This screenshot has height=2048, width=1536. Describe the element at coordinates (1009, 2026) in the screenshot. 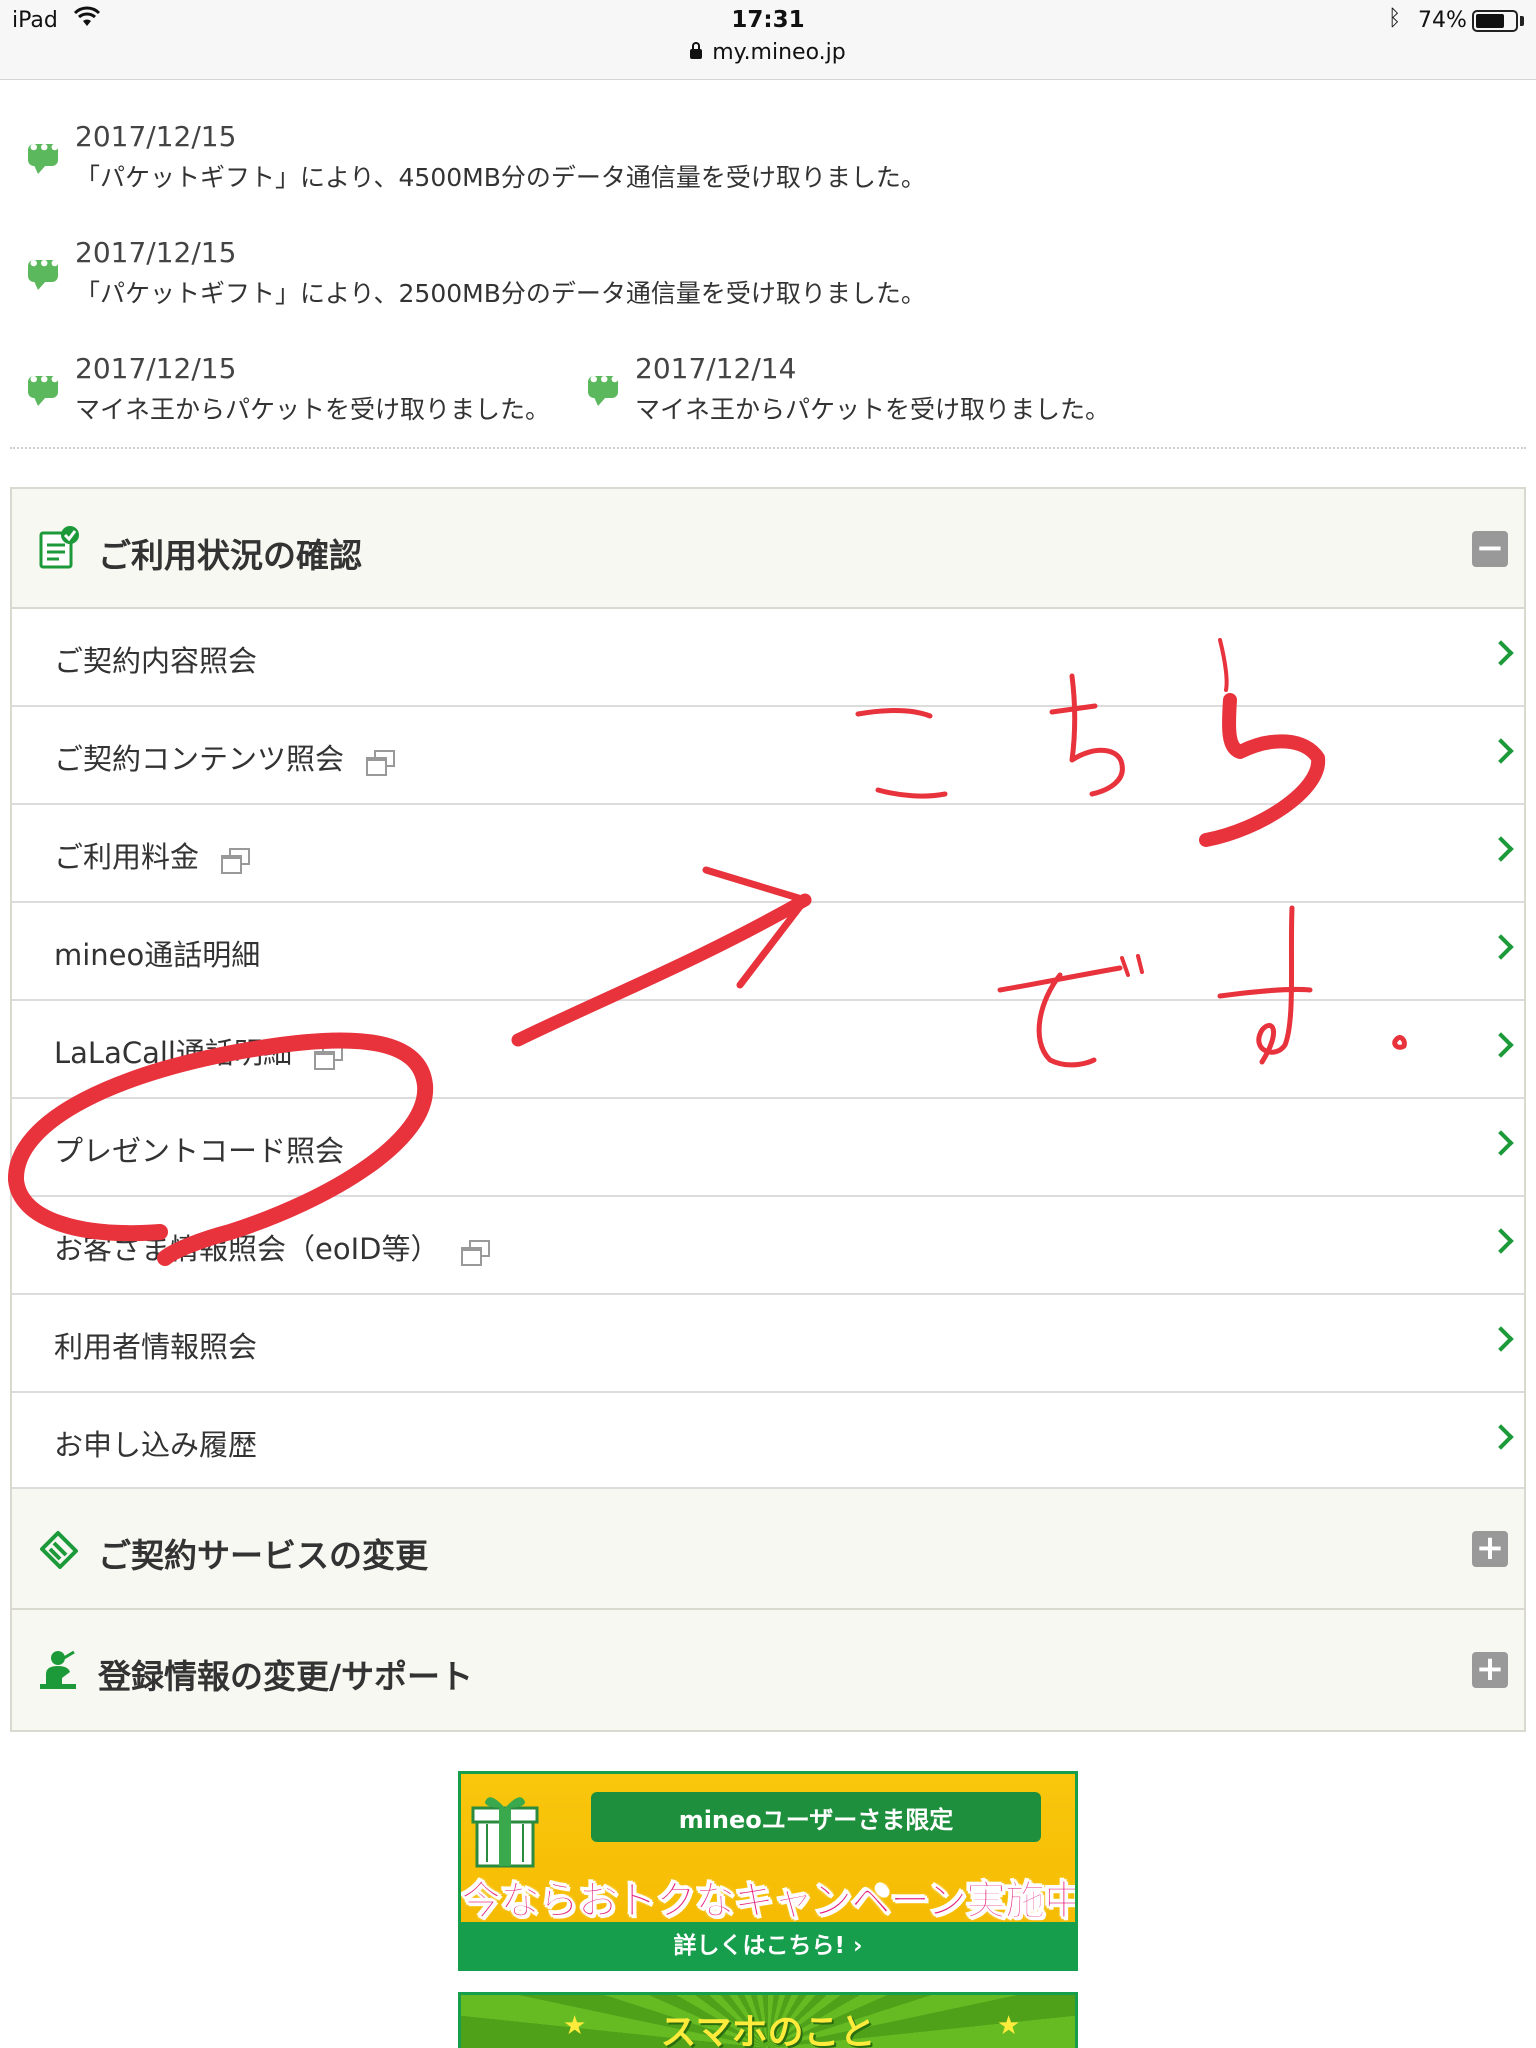

I see `star-icon: ★` at that location.